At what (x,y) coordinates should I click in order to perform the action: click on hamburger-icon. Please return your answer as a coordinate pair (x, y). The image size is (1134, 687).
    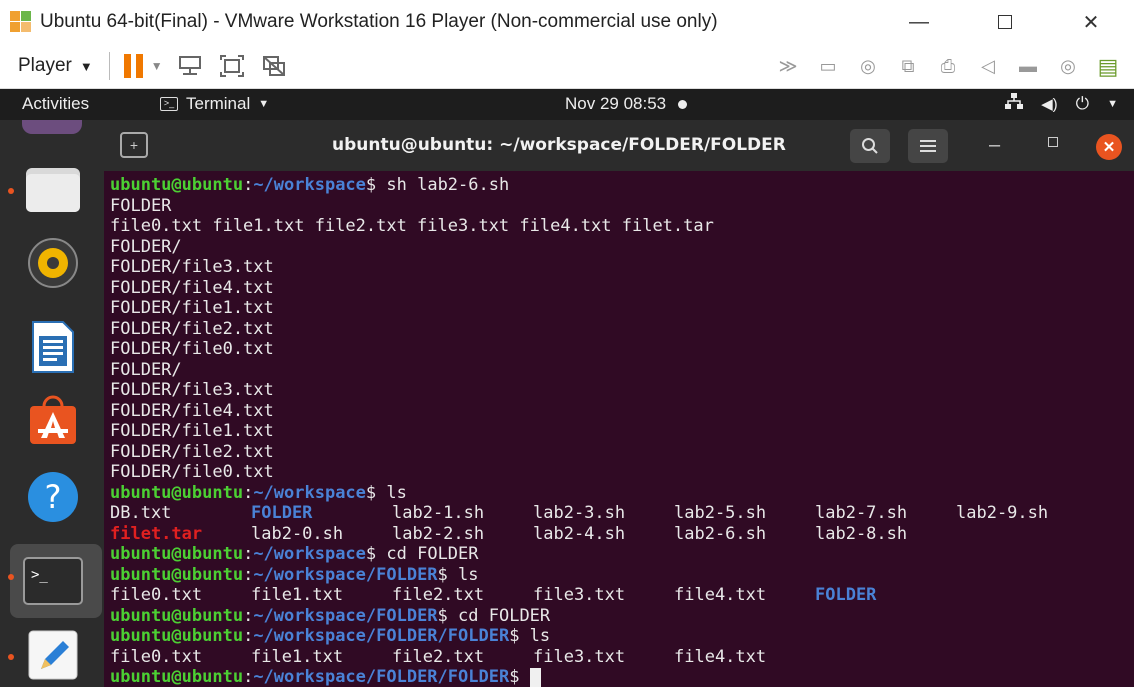
    Looking at the image, I should click on (928, 146).